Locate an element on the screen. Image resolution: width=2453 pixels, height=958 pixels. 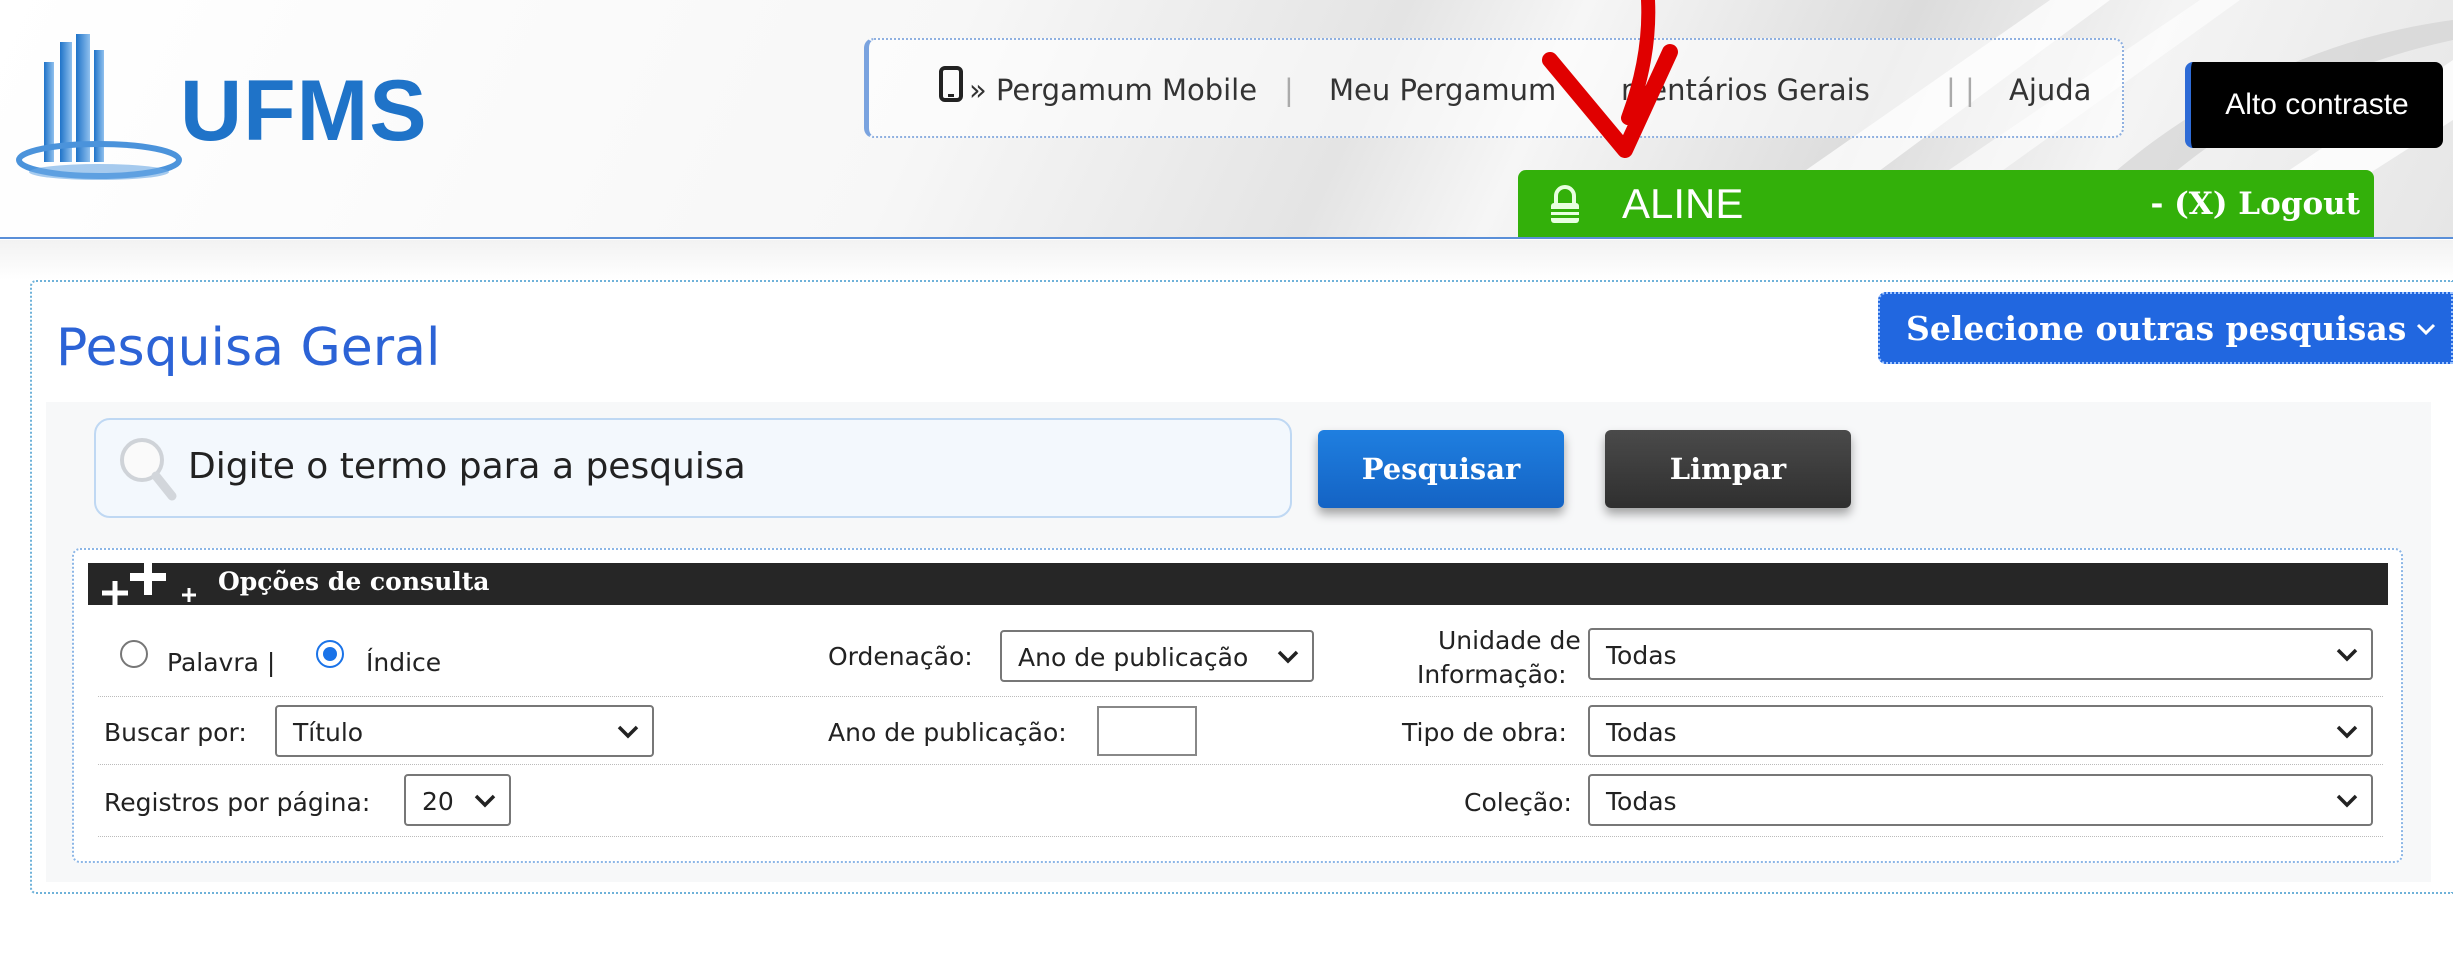
other-searches-label: Selecione outras pesquisas is located at coordinates (2156, 328).